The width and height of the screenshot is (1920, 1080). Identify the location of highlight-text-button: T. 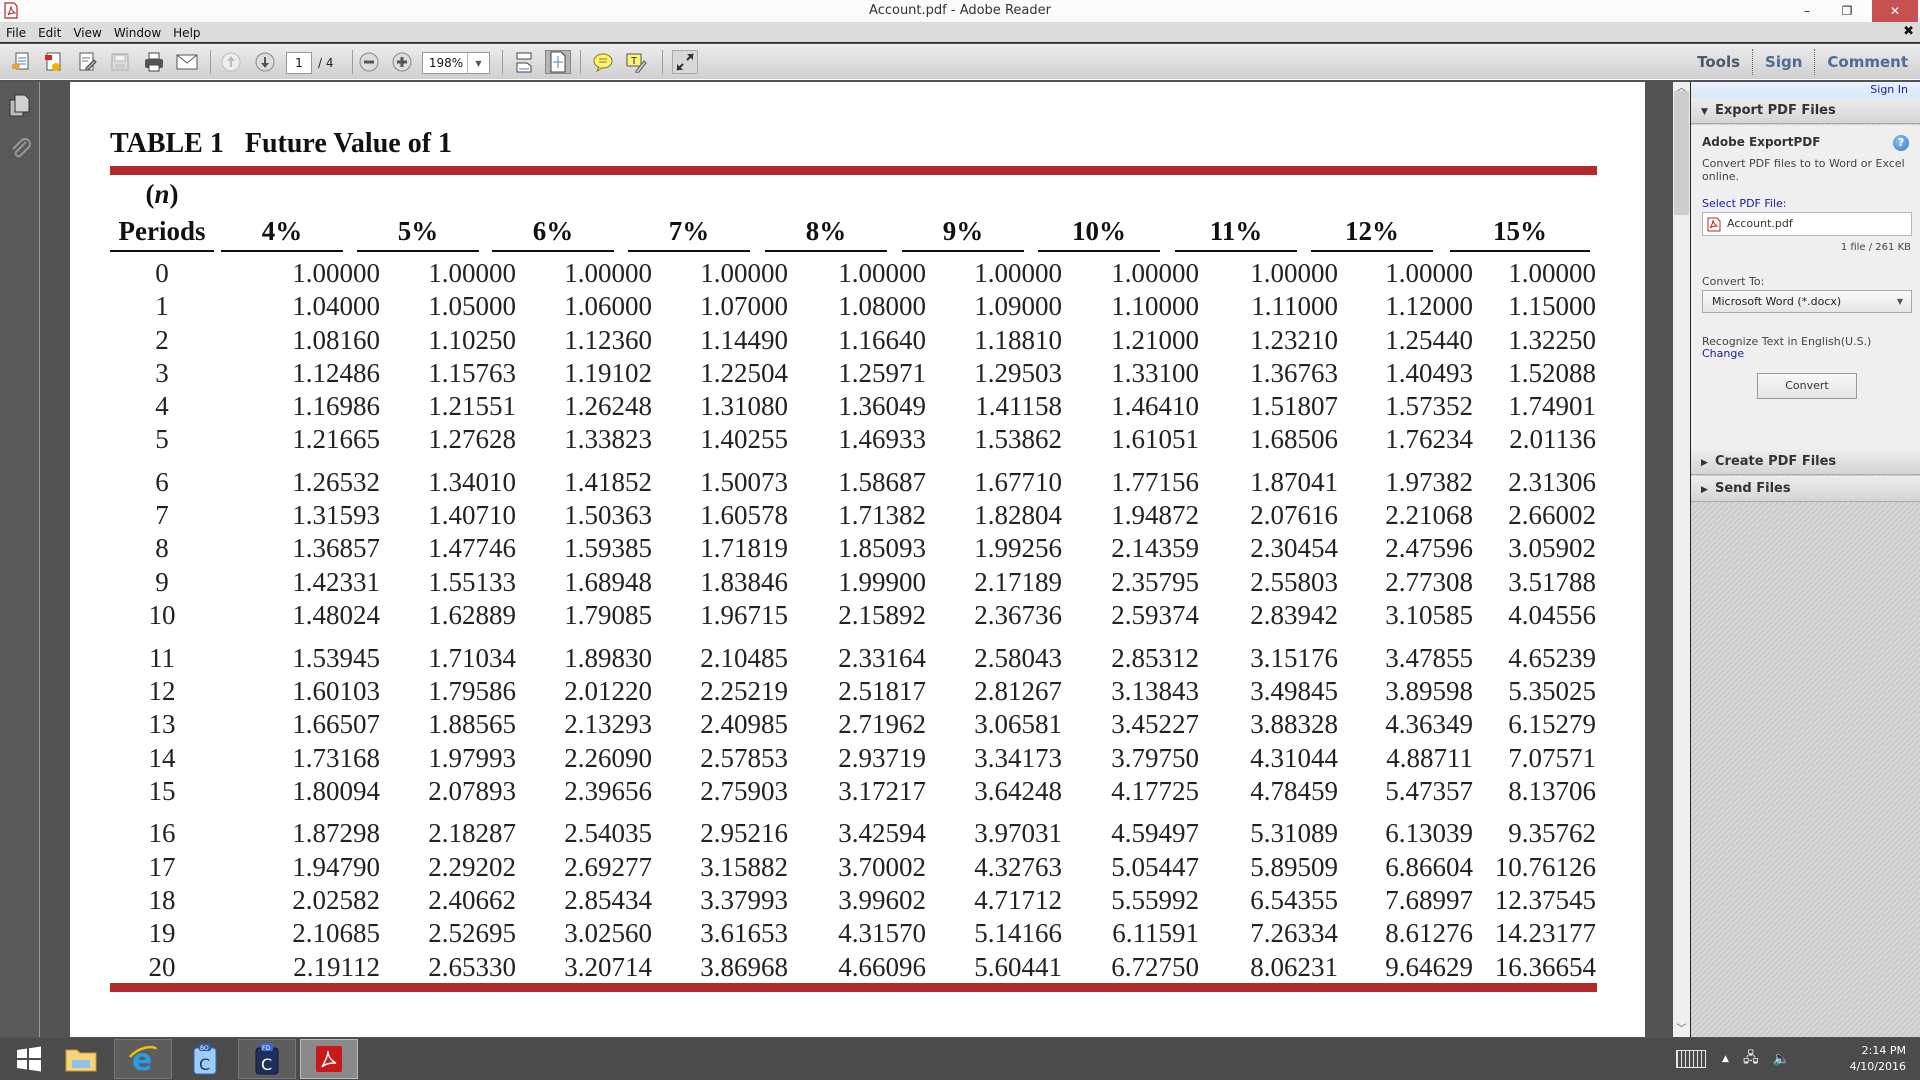
(637, 62).